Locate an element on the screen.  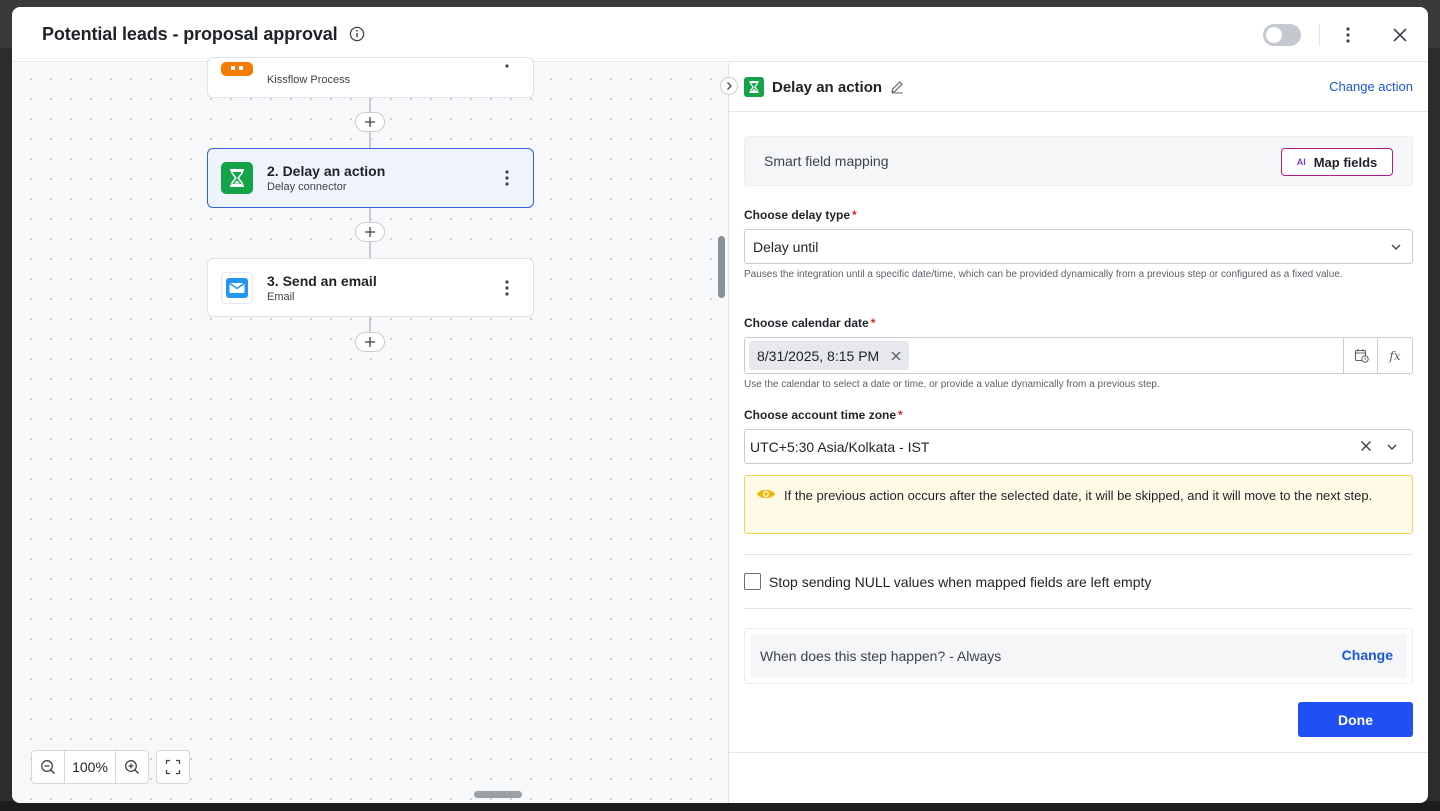
header-actions is located at coordinates (1345, 34).